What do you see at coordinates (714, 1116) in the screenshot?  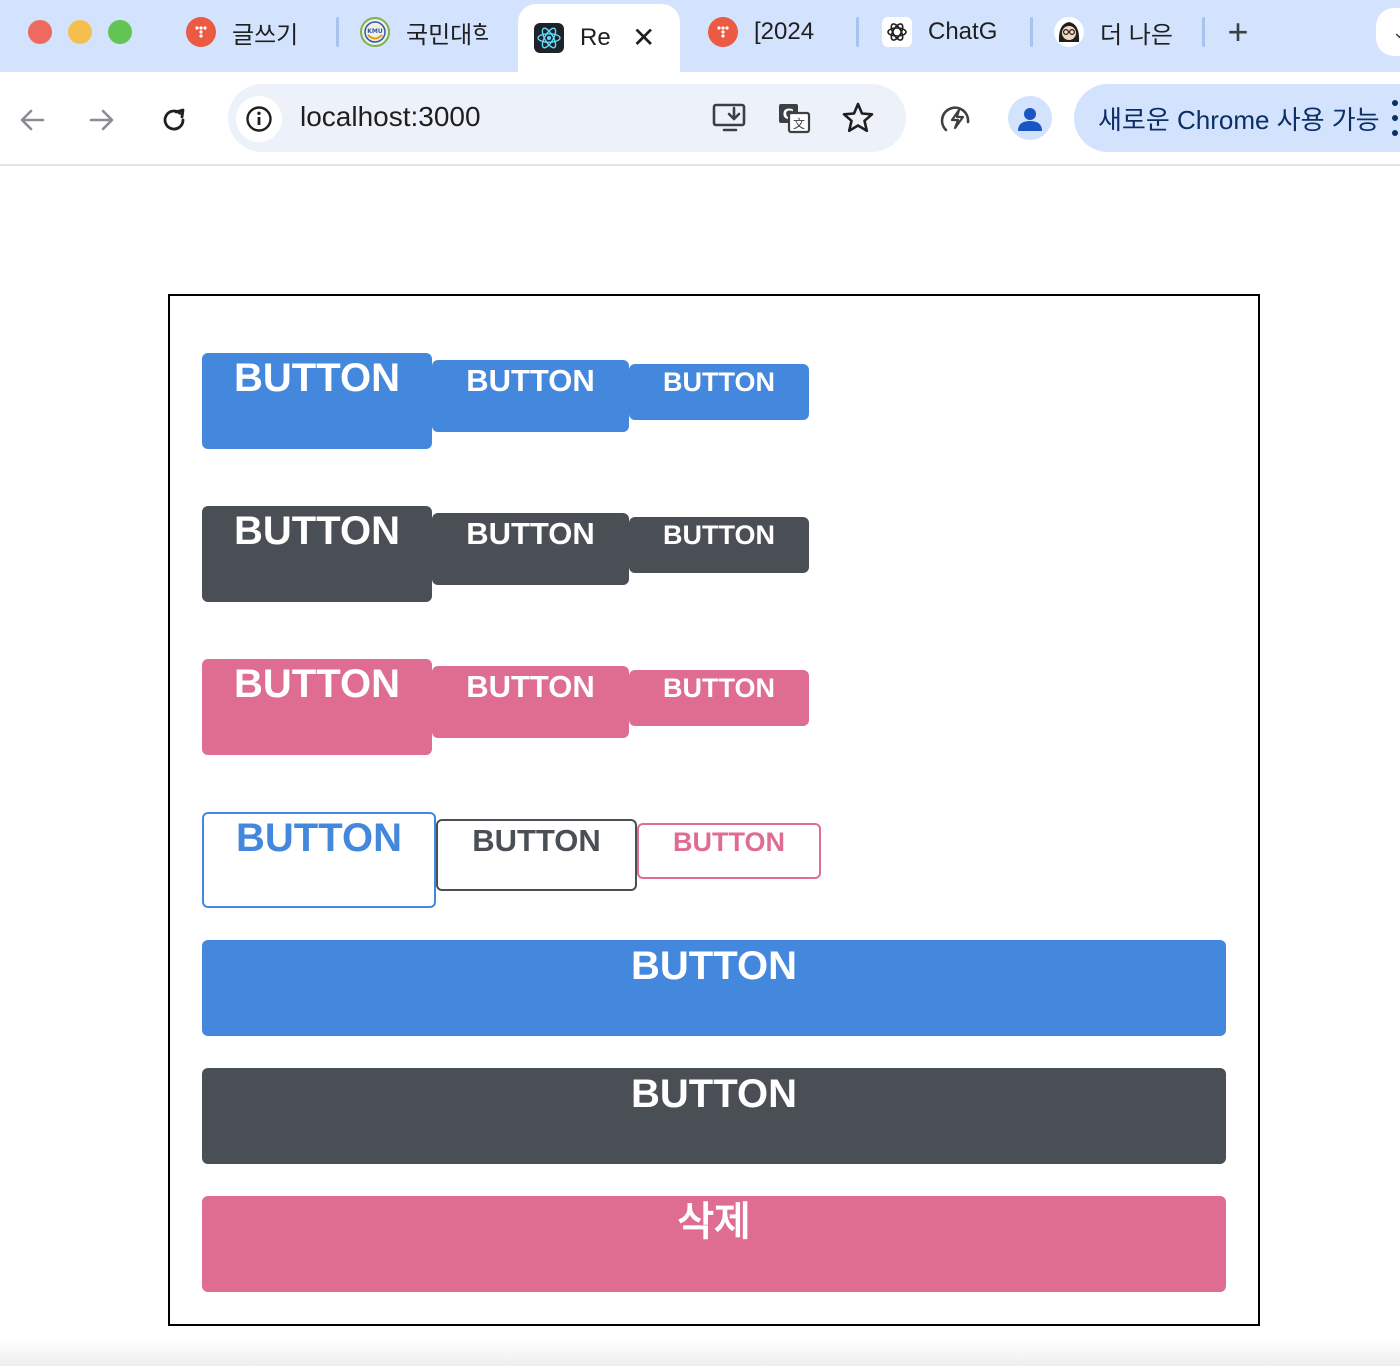 I see `full-width-dark-button: BUTTON` at bounding box center [714, 1116].